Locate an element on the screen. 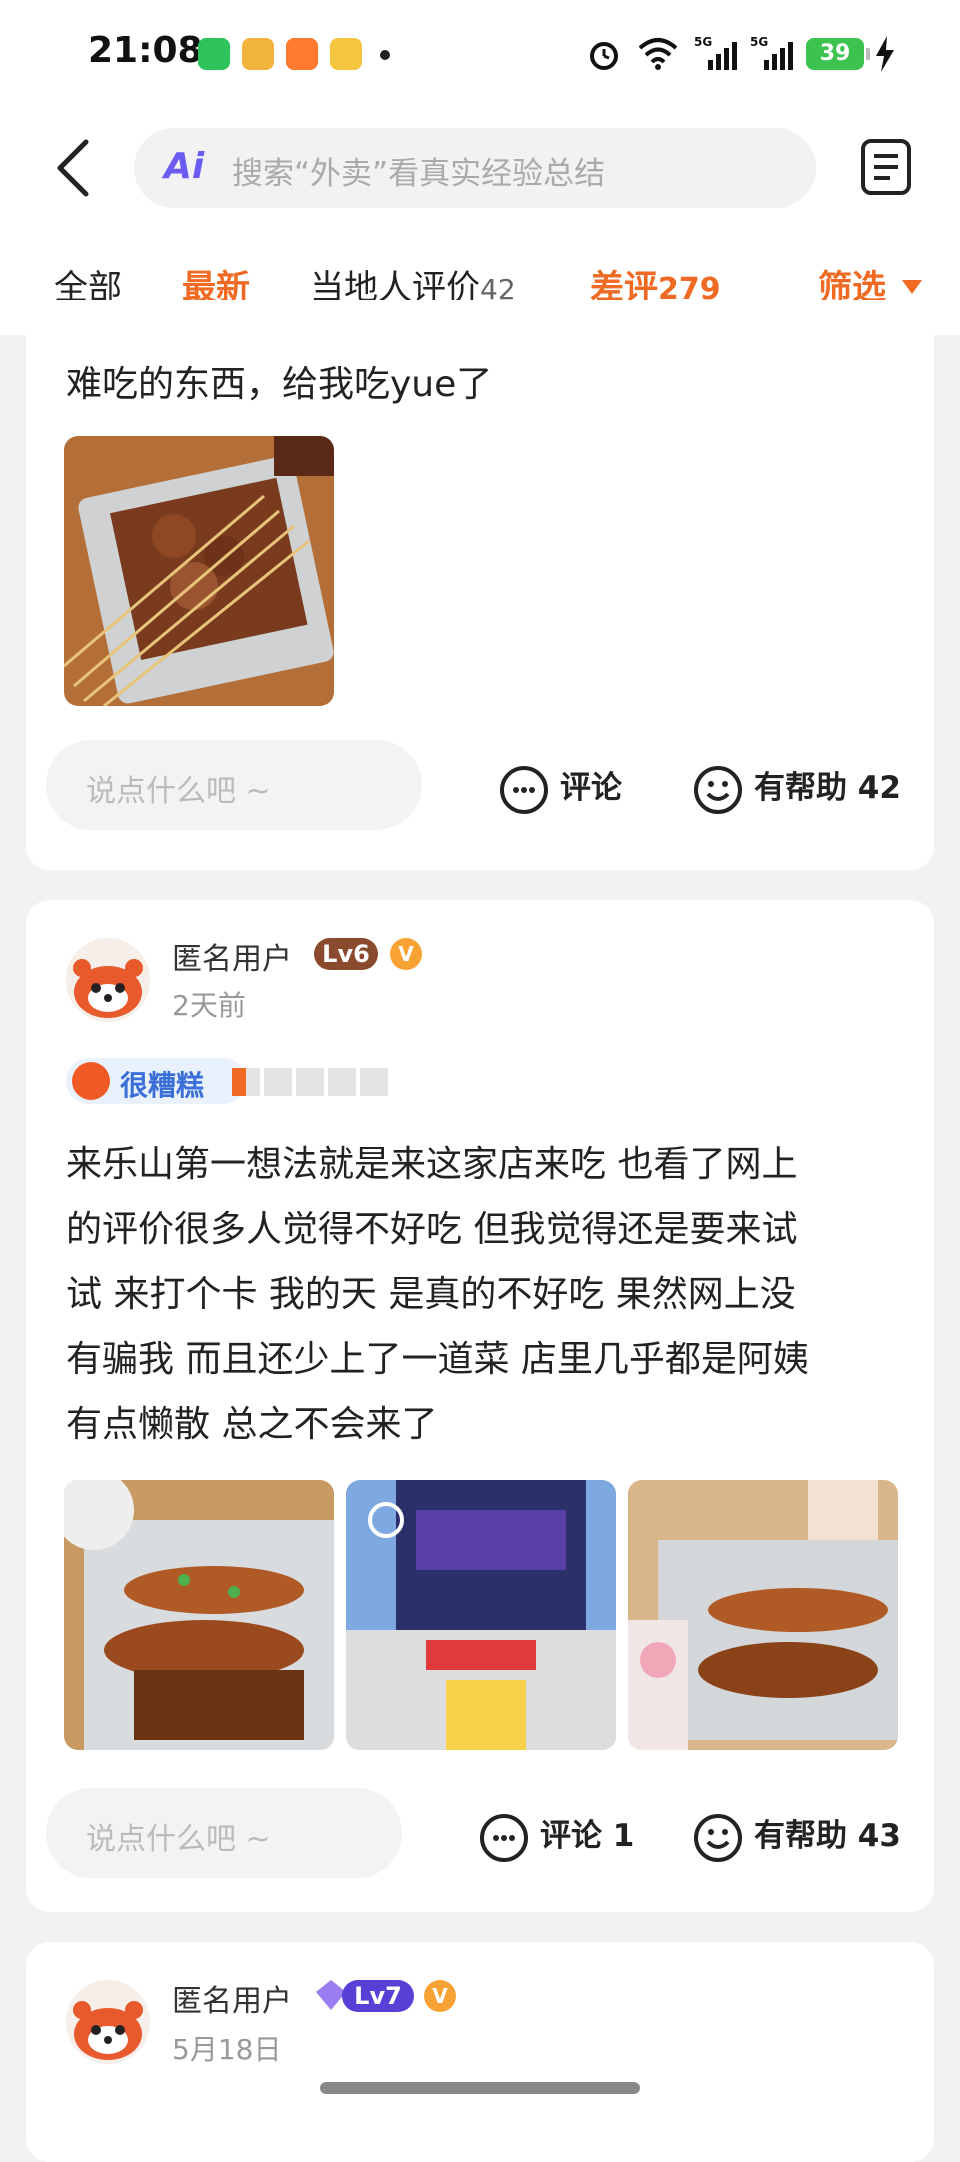 The image size is (960, 2162). notification-dot is located at coordinates (385, 55).